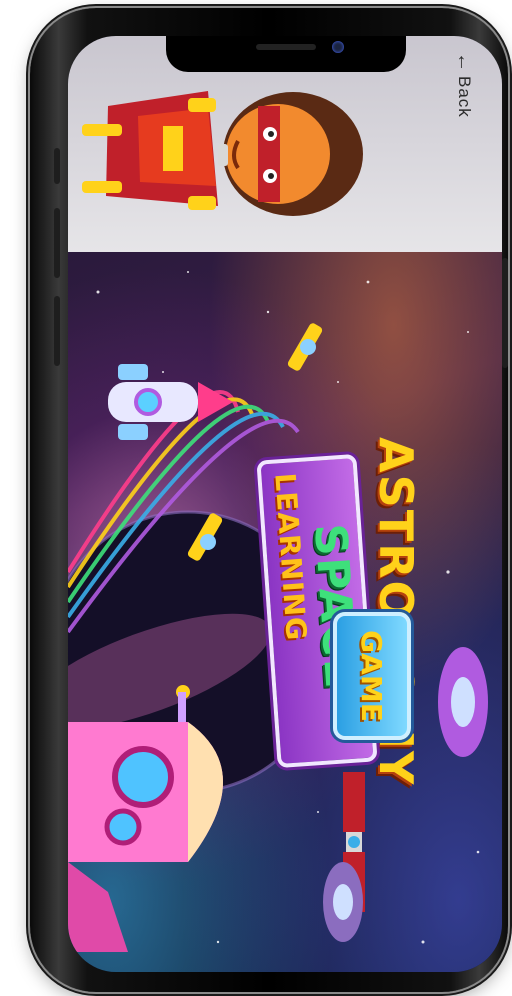 Image resolution: width=512 pixels, height=996 pixels. I want to click on game-badge-label: GAME, so click(372, 676).